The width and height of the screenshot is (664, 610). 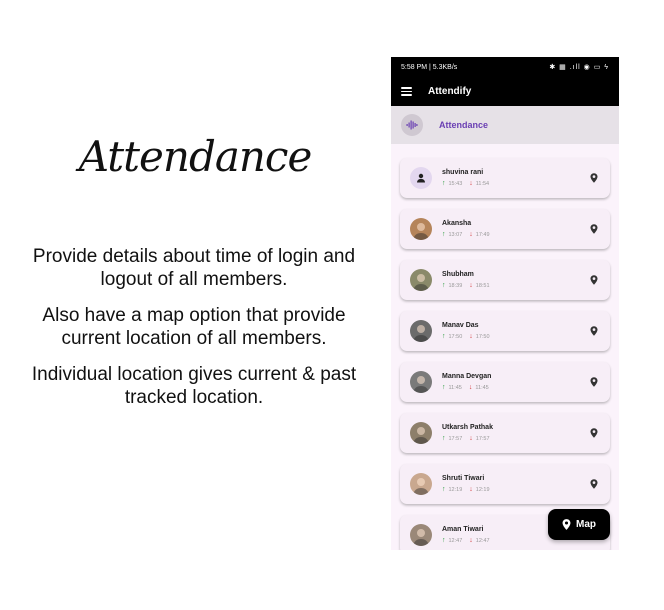 What do you see at coordinates (455, 387) in the screenshot?
I see `login-time: 11:45` at bounding box center [455, 387].